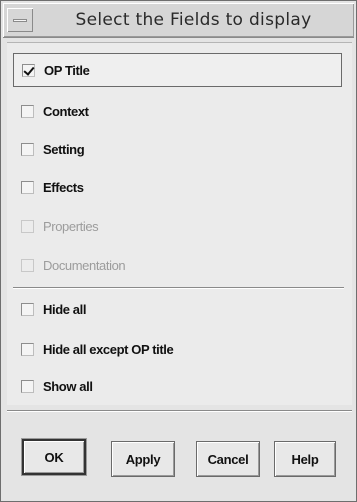  I want to click on window-menu-icon, so click(20, 20).